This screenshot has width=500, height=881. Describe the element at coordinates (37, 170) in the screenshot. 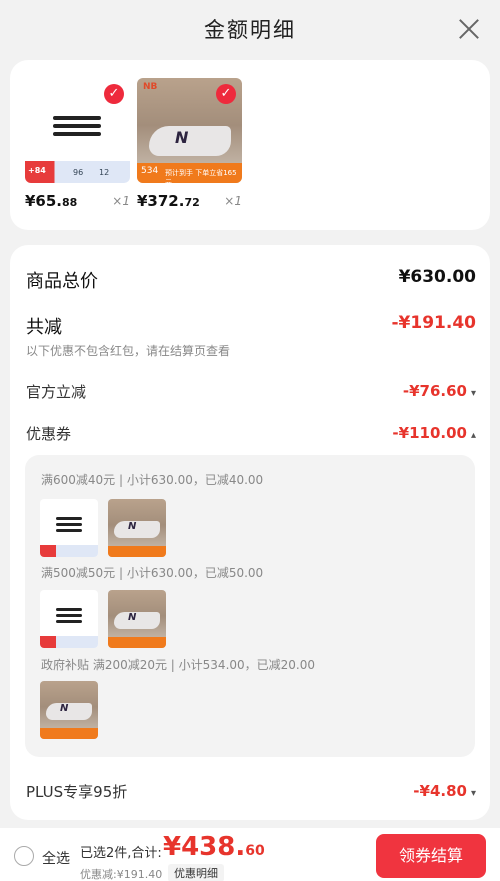

I see `strip-price: +84` at that location.